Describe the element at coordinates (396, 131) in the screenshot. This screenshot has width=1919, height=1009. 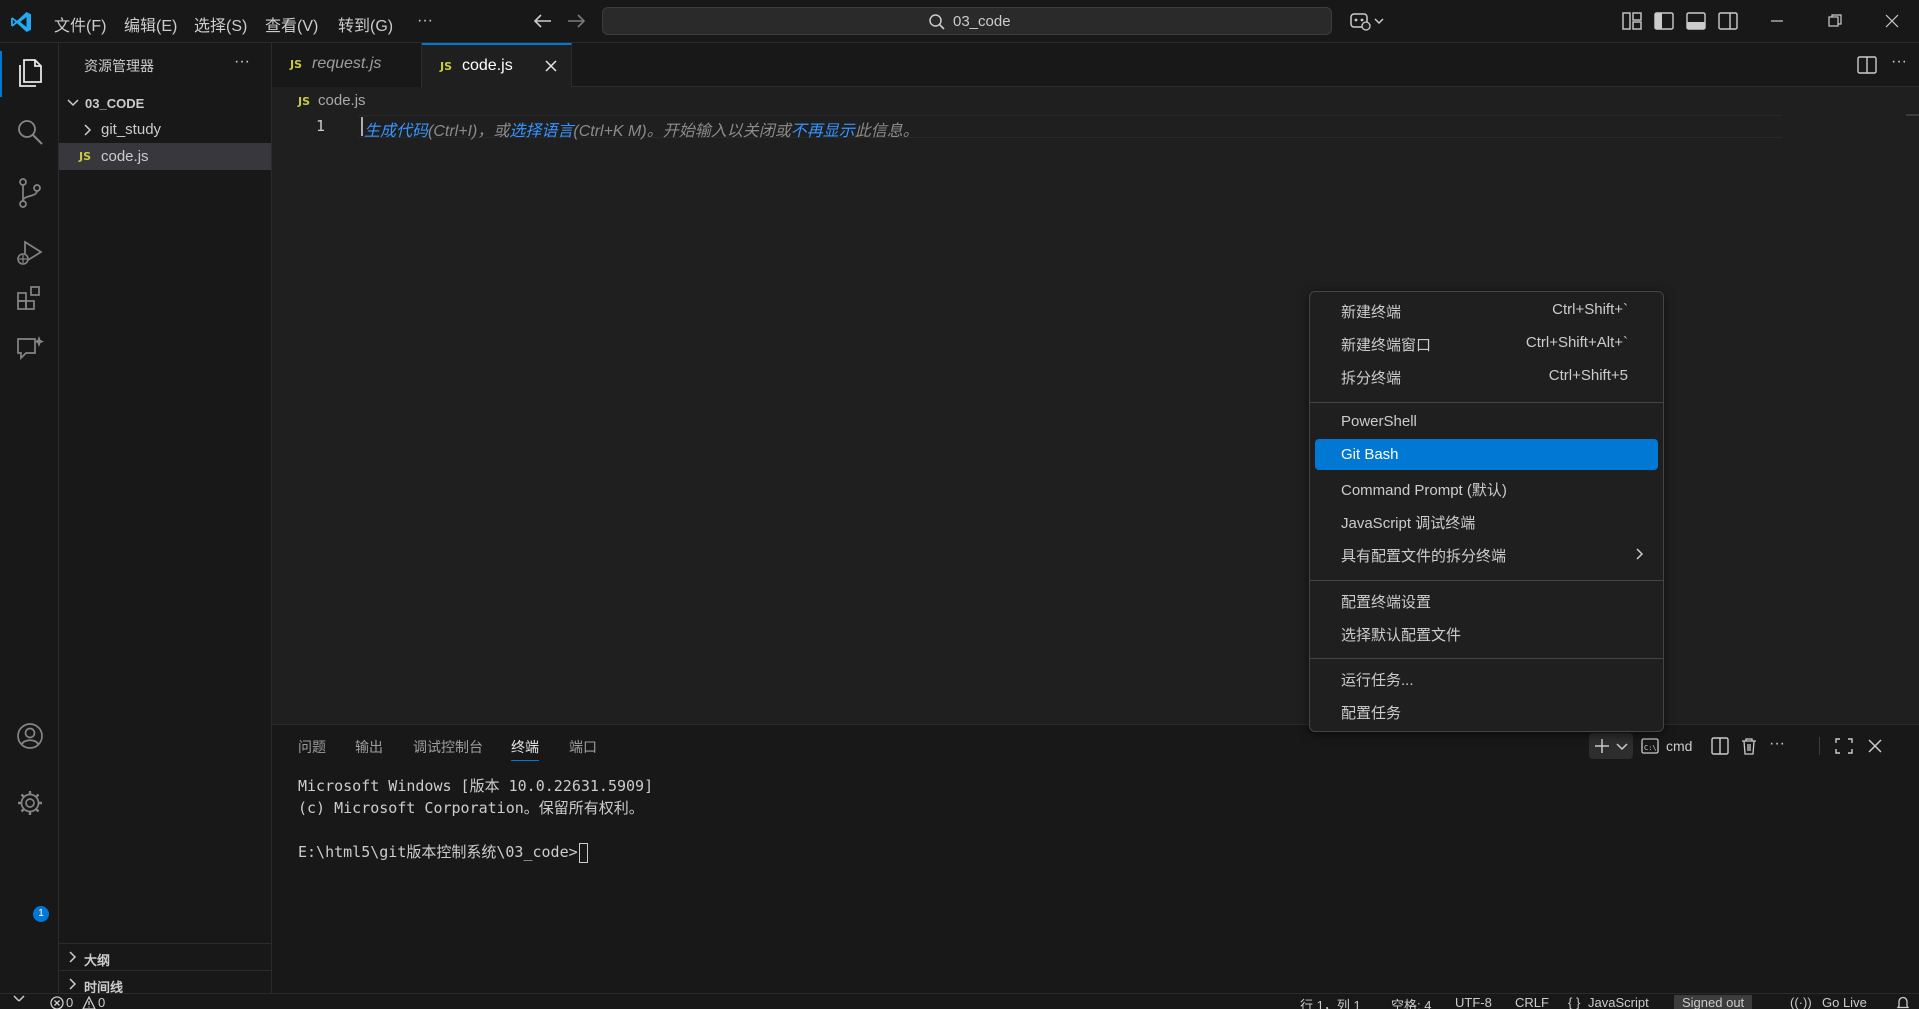
I see `generate-code-link: 生成代码` at that location.